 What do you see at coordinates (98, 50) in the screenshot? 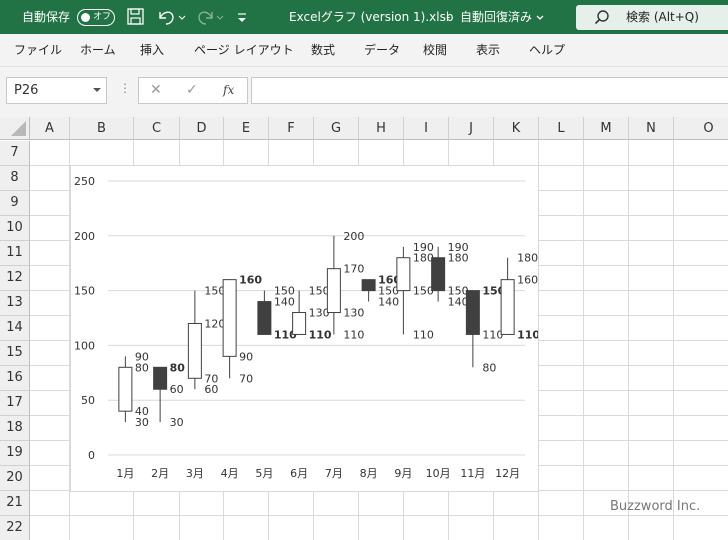
I see `tab-home: ホーム` at bounding box center [98, 50].